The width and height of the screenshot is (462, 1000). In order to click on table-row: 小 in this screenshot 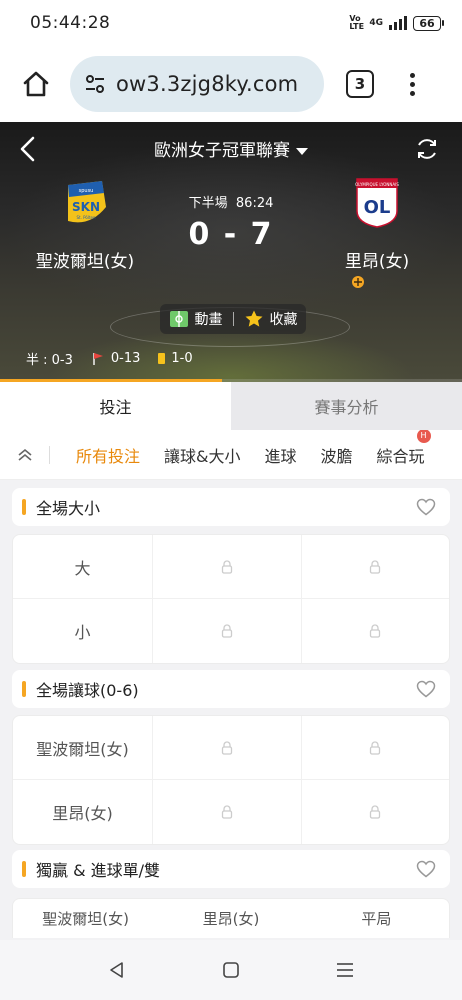, I will do `click(231, 631)`.